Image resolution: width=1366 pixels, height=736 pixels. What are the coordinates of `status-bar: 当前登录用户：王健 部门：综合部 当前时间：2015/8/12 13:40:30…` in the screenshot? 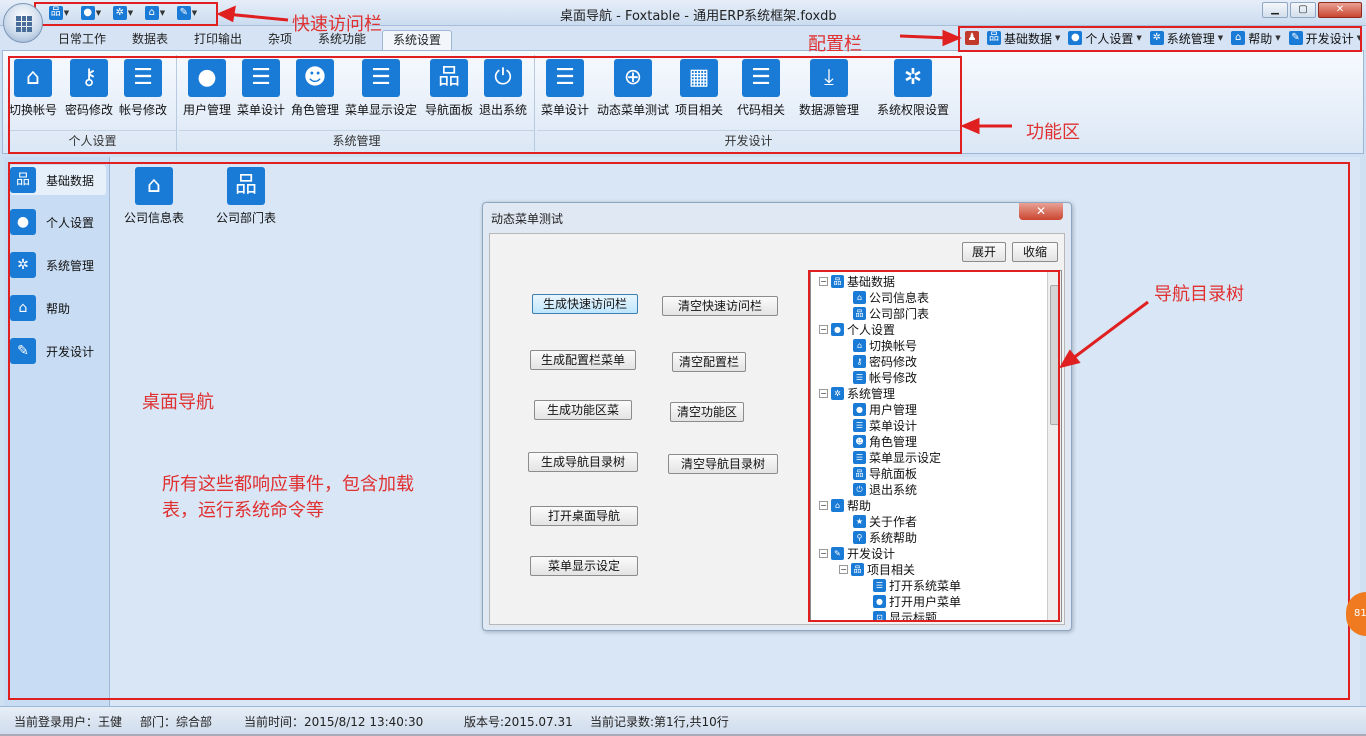 It's located at (683, 720).